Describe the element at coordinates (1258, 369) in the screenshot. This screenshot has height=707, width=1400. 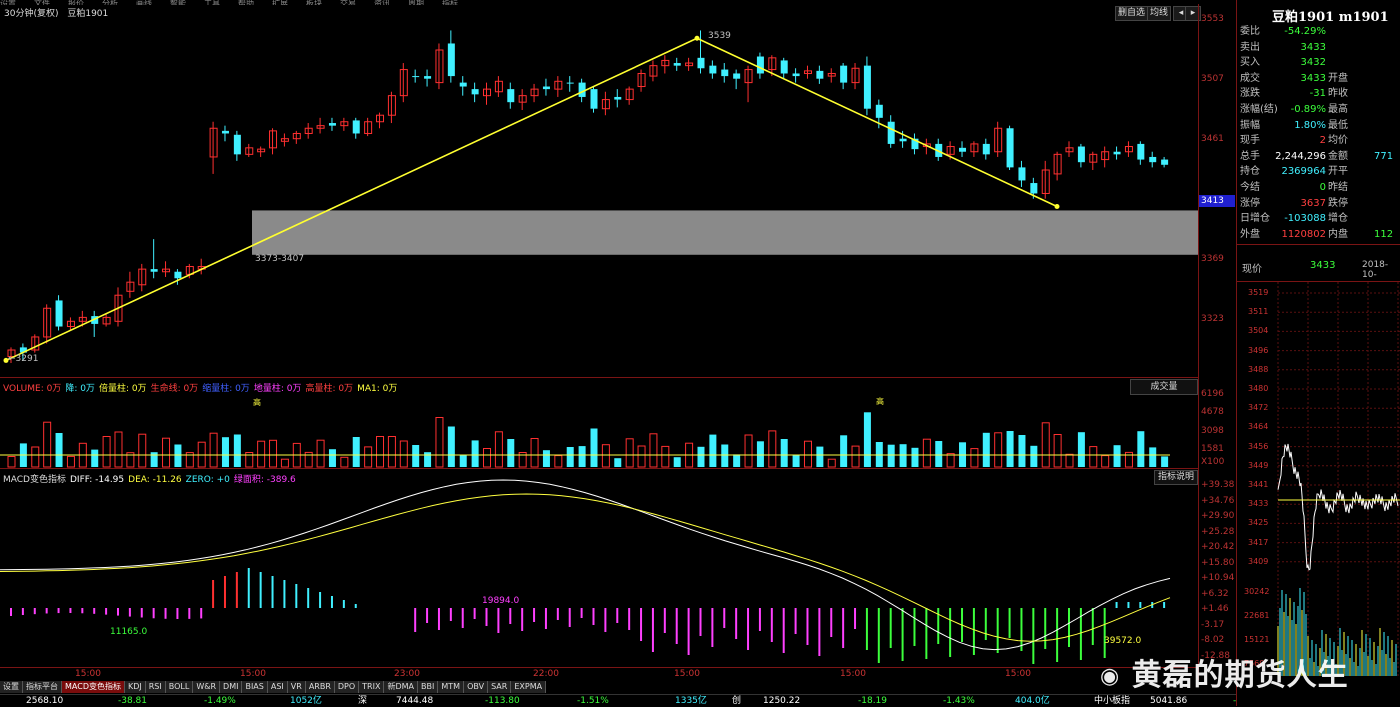
I see `mini-price-tick: 3488` at that location.